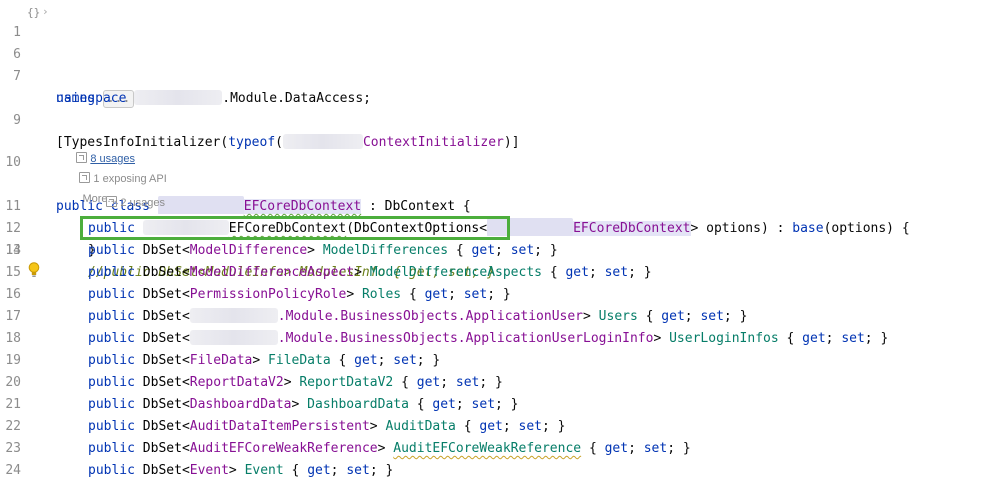  I want to click on entity-type: Event, so click(209, 470).